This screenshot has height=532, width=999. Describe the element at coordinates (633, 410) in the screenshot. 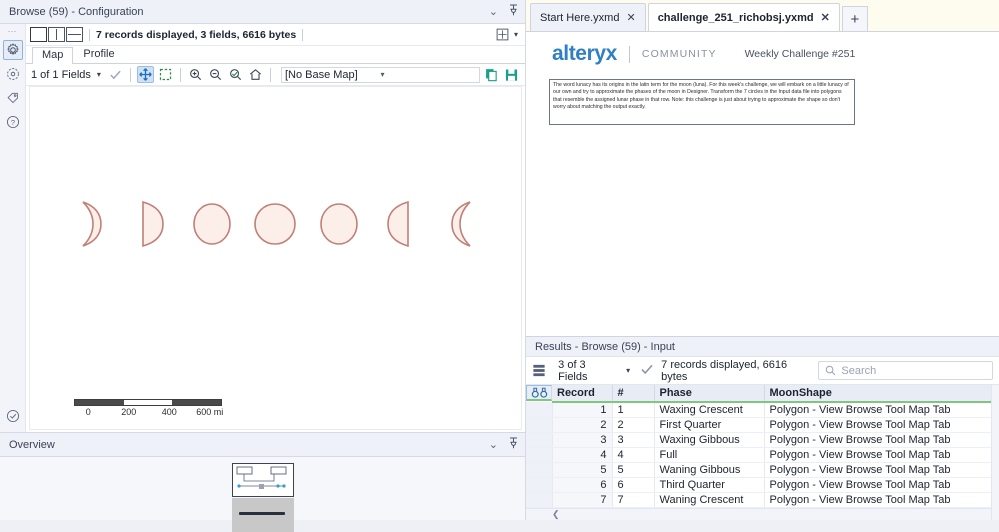

I see `cell-num: 1` at that location.